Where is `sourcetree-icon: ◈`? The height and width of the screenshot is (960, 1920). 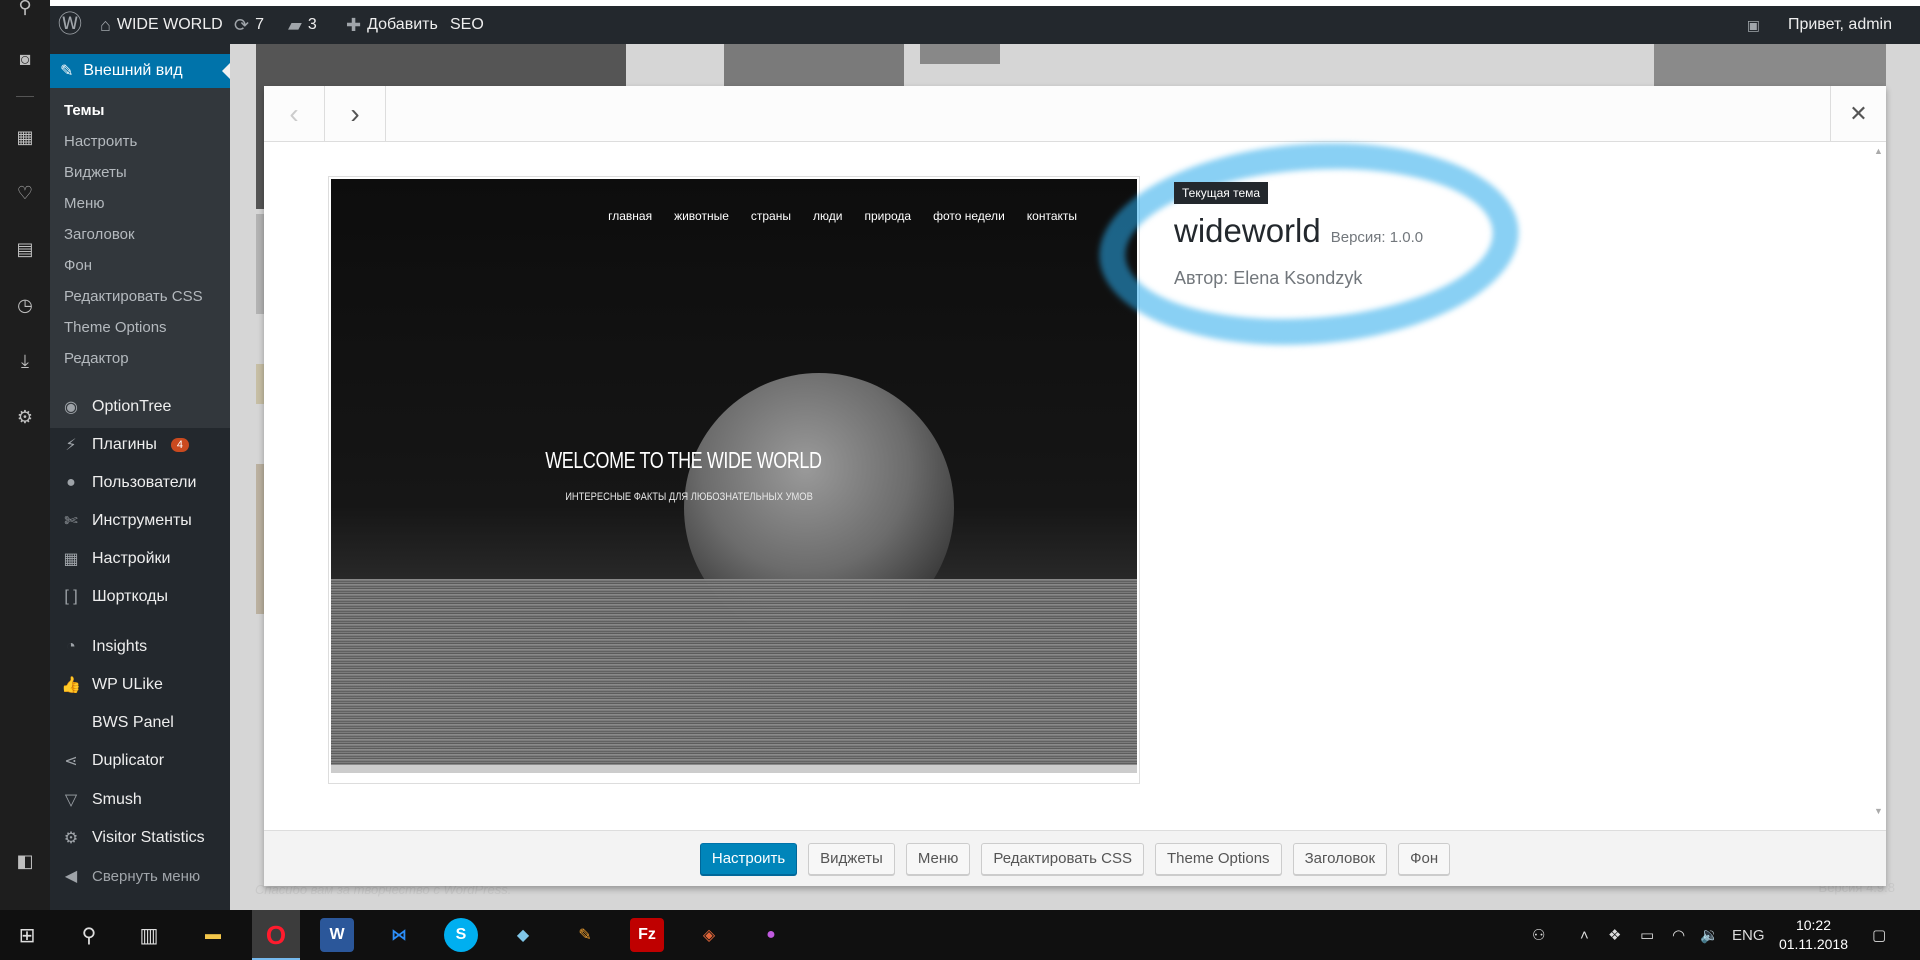 sourcetree-icon: ◈ is located at coordinates (709, 935).